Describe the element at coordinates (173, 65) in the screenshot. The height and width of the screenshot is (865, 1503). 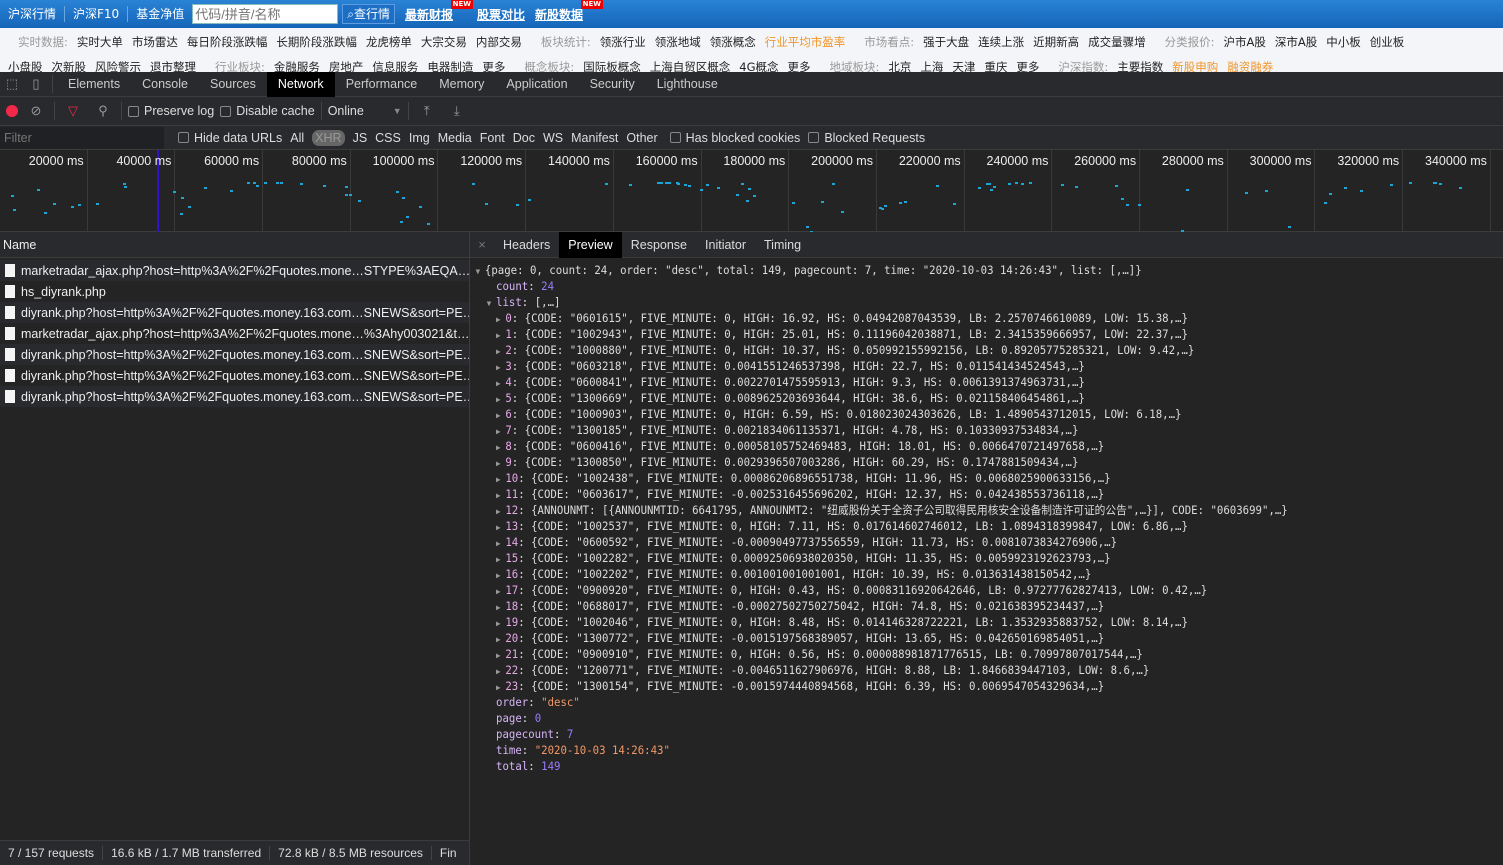
I see `subnav-link: 退市整理` at that location.